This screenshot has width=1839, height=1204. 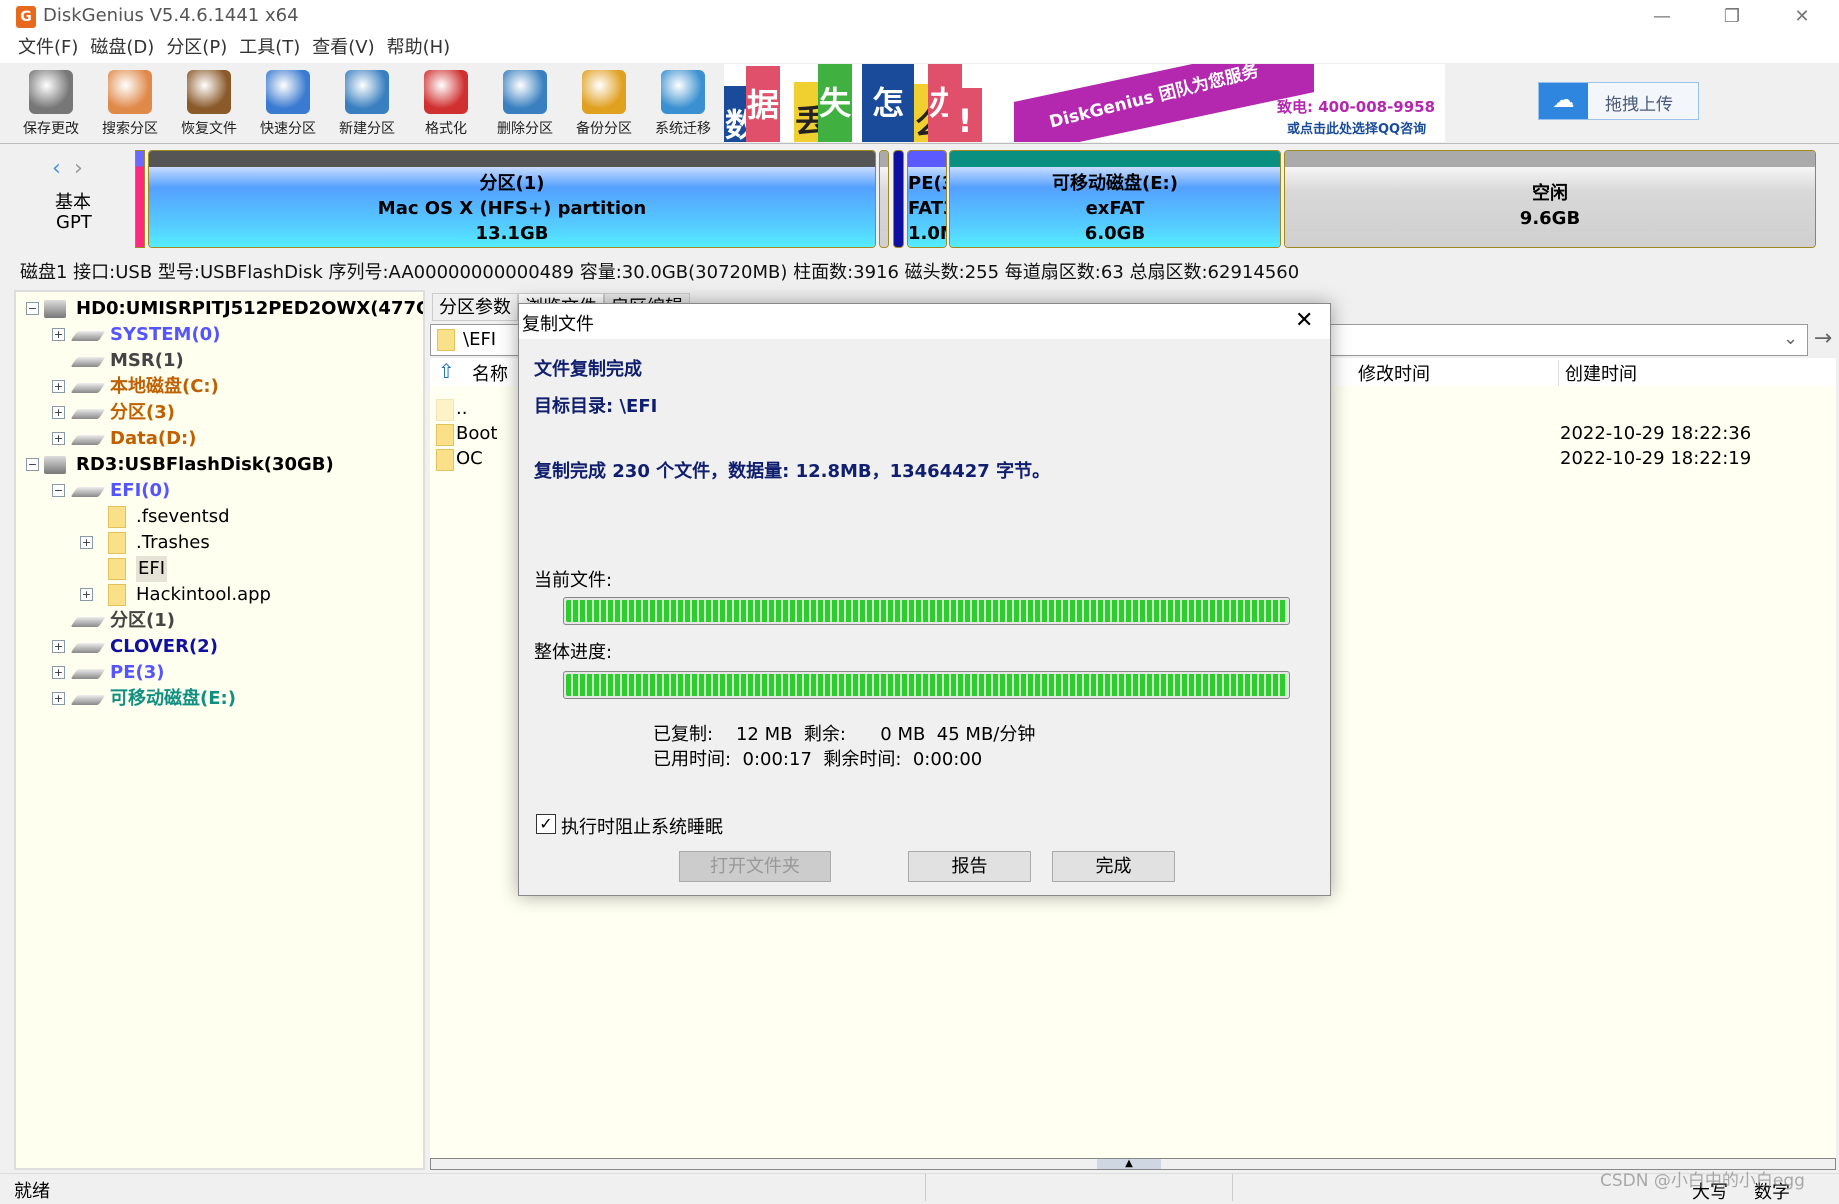 I want to click on tree-item: − HD0:UMISRPITJ512PED2OWX(477GB), so click(x=219, y=309).